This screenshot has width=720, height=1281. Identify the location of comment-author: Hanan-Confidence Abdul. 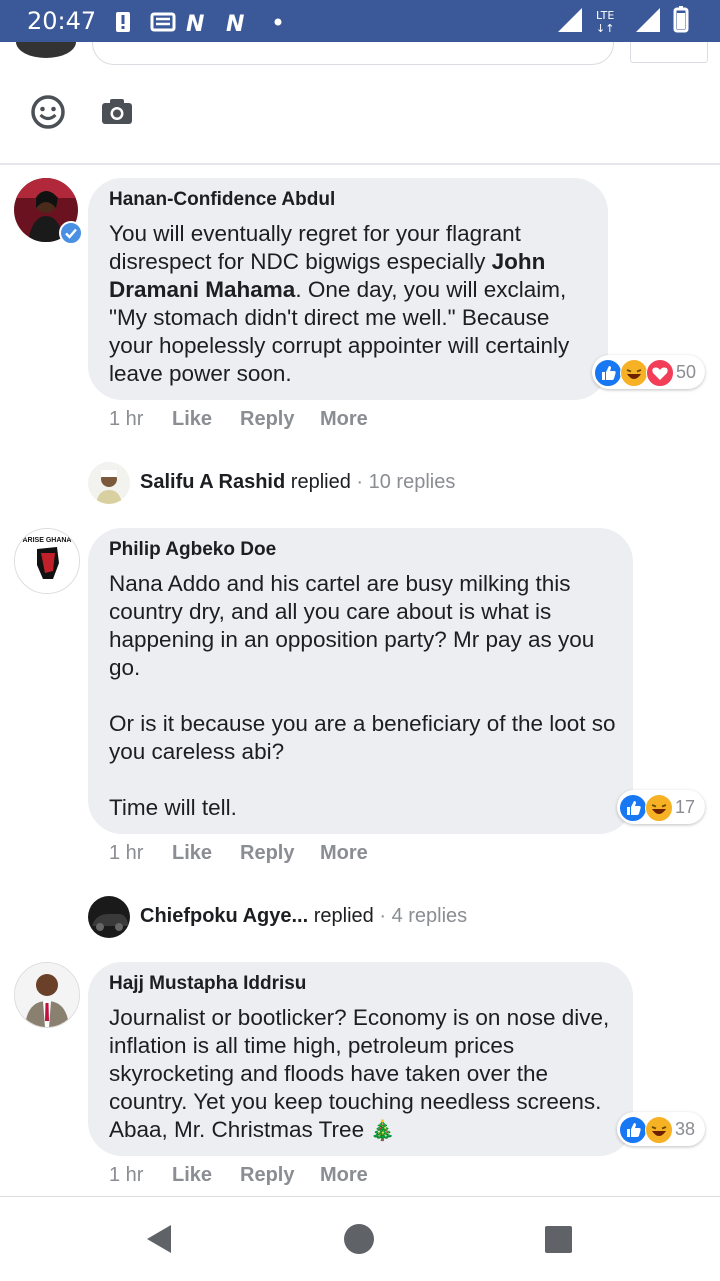
(222, 200).